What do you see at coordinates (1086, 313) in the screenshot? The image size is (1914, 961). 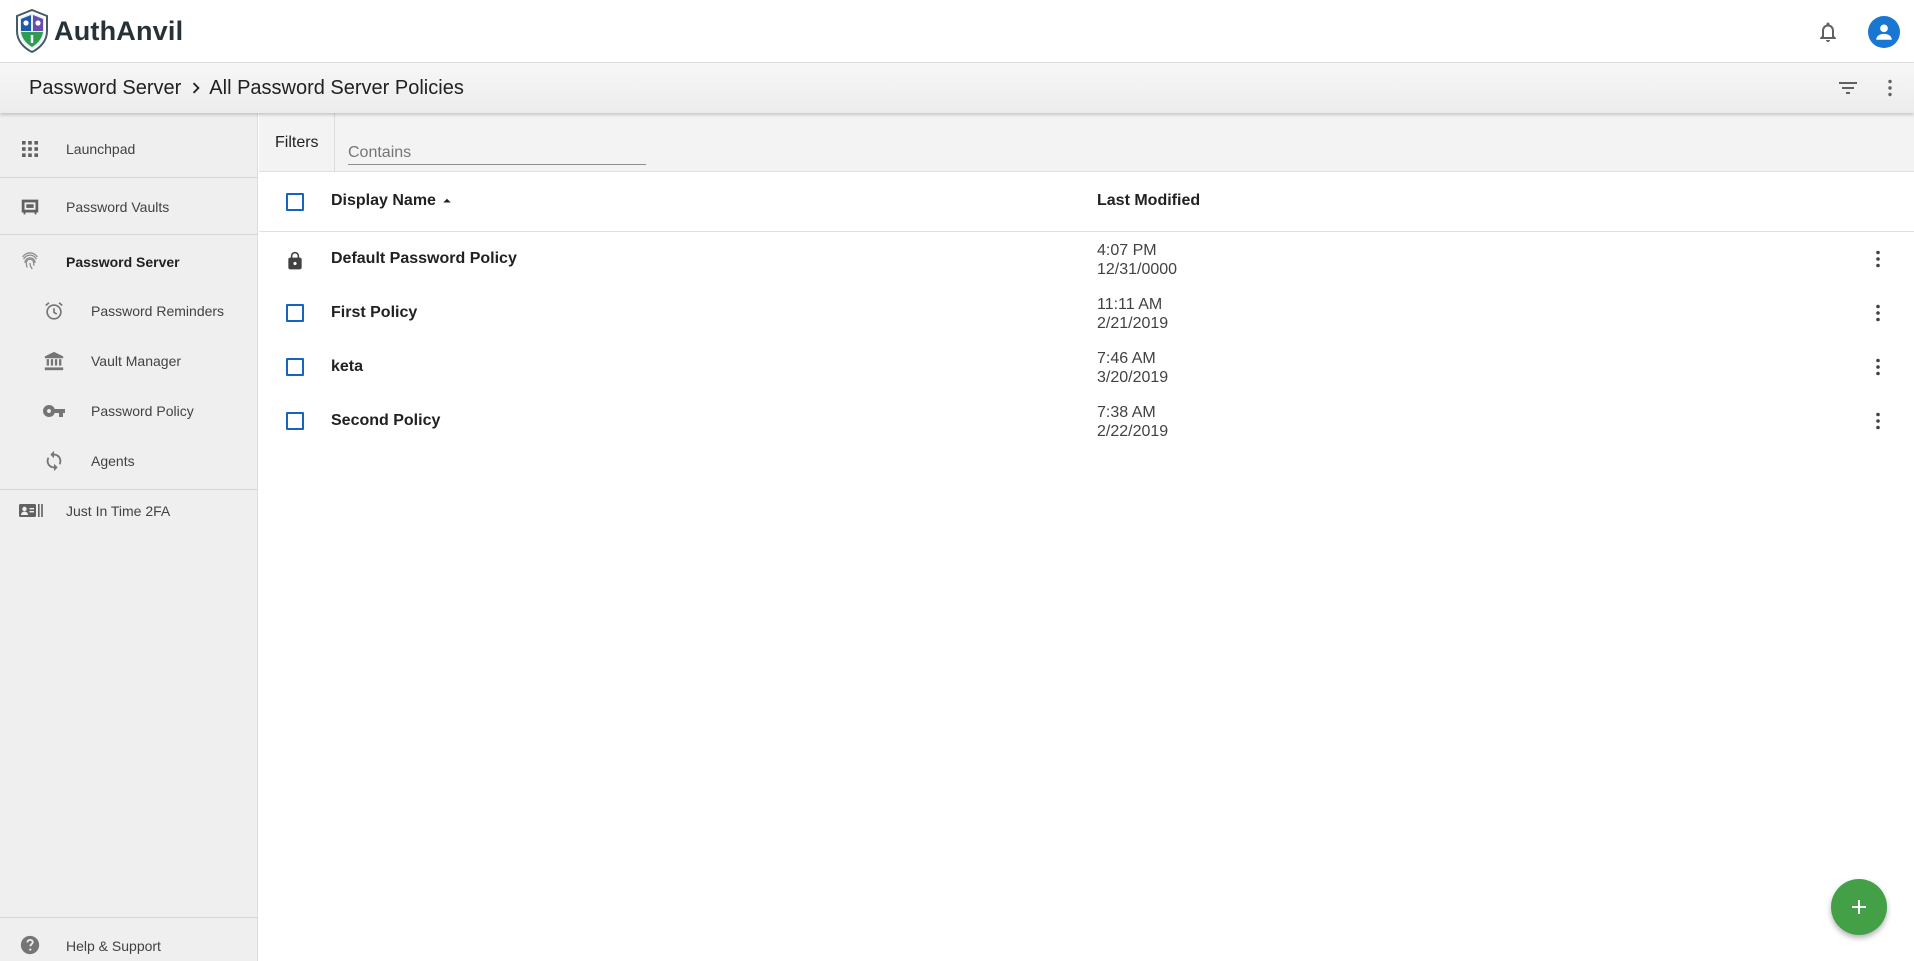 I see `table-row: First Policy 11:11 AM 2/21/2019` at bounding box center [1086, 313].